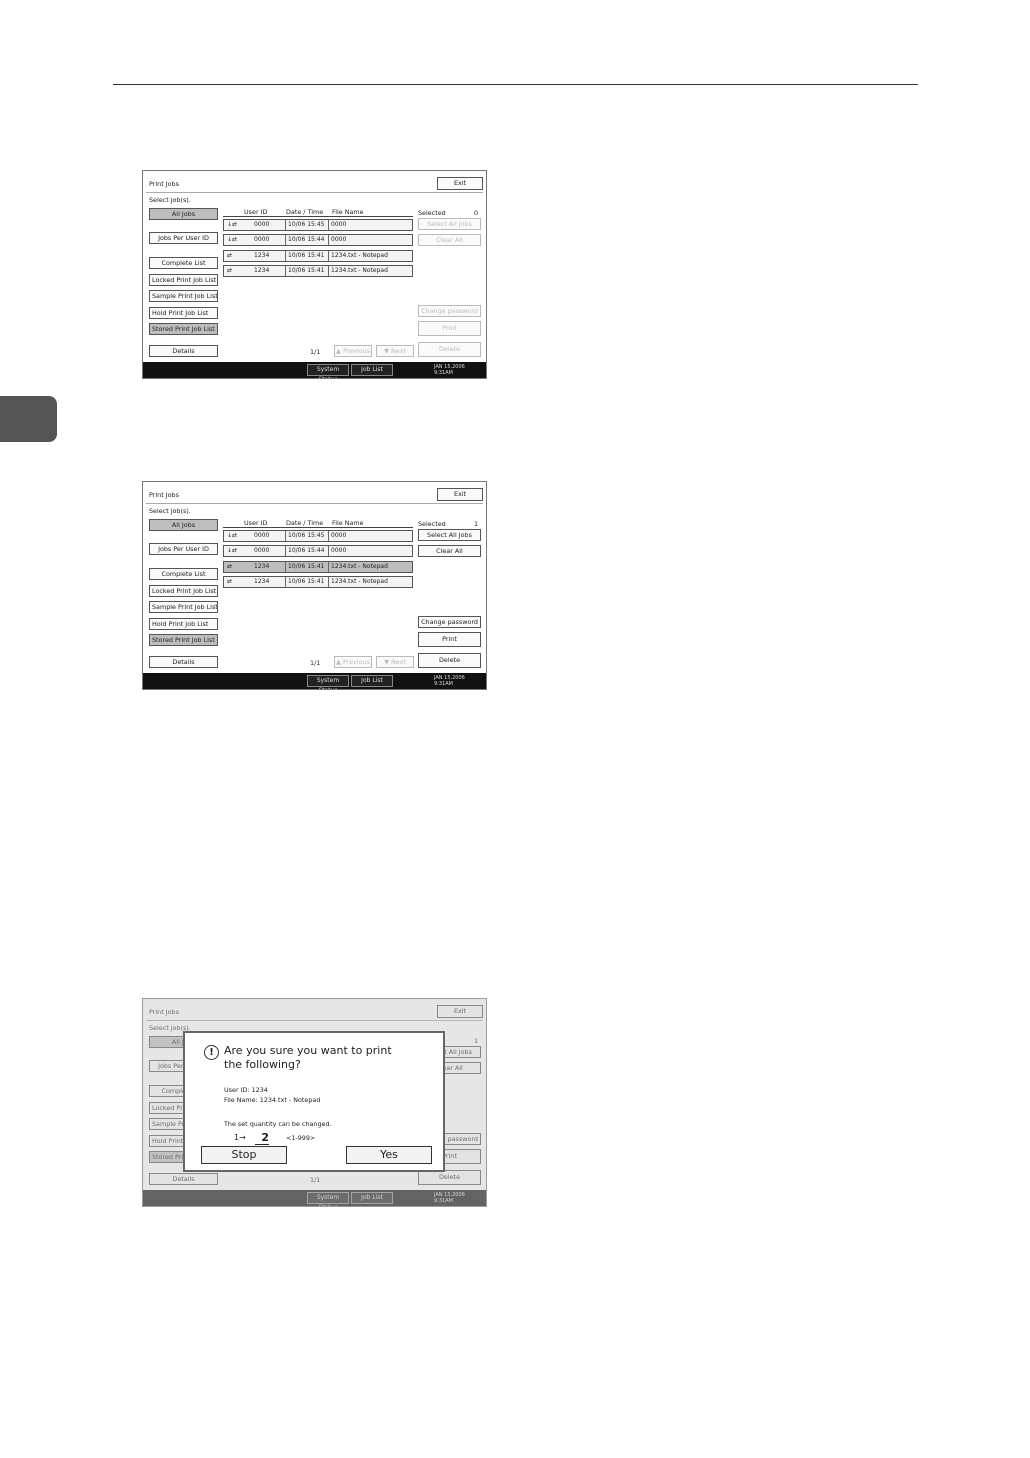 The image size is (1030, 1458). Describe the element at coordinates (272, 1100) in the screenshot. I see `dialog-file-name: File Name: 1234.txt - Notepad` at that location.